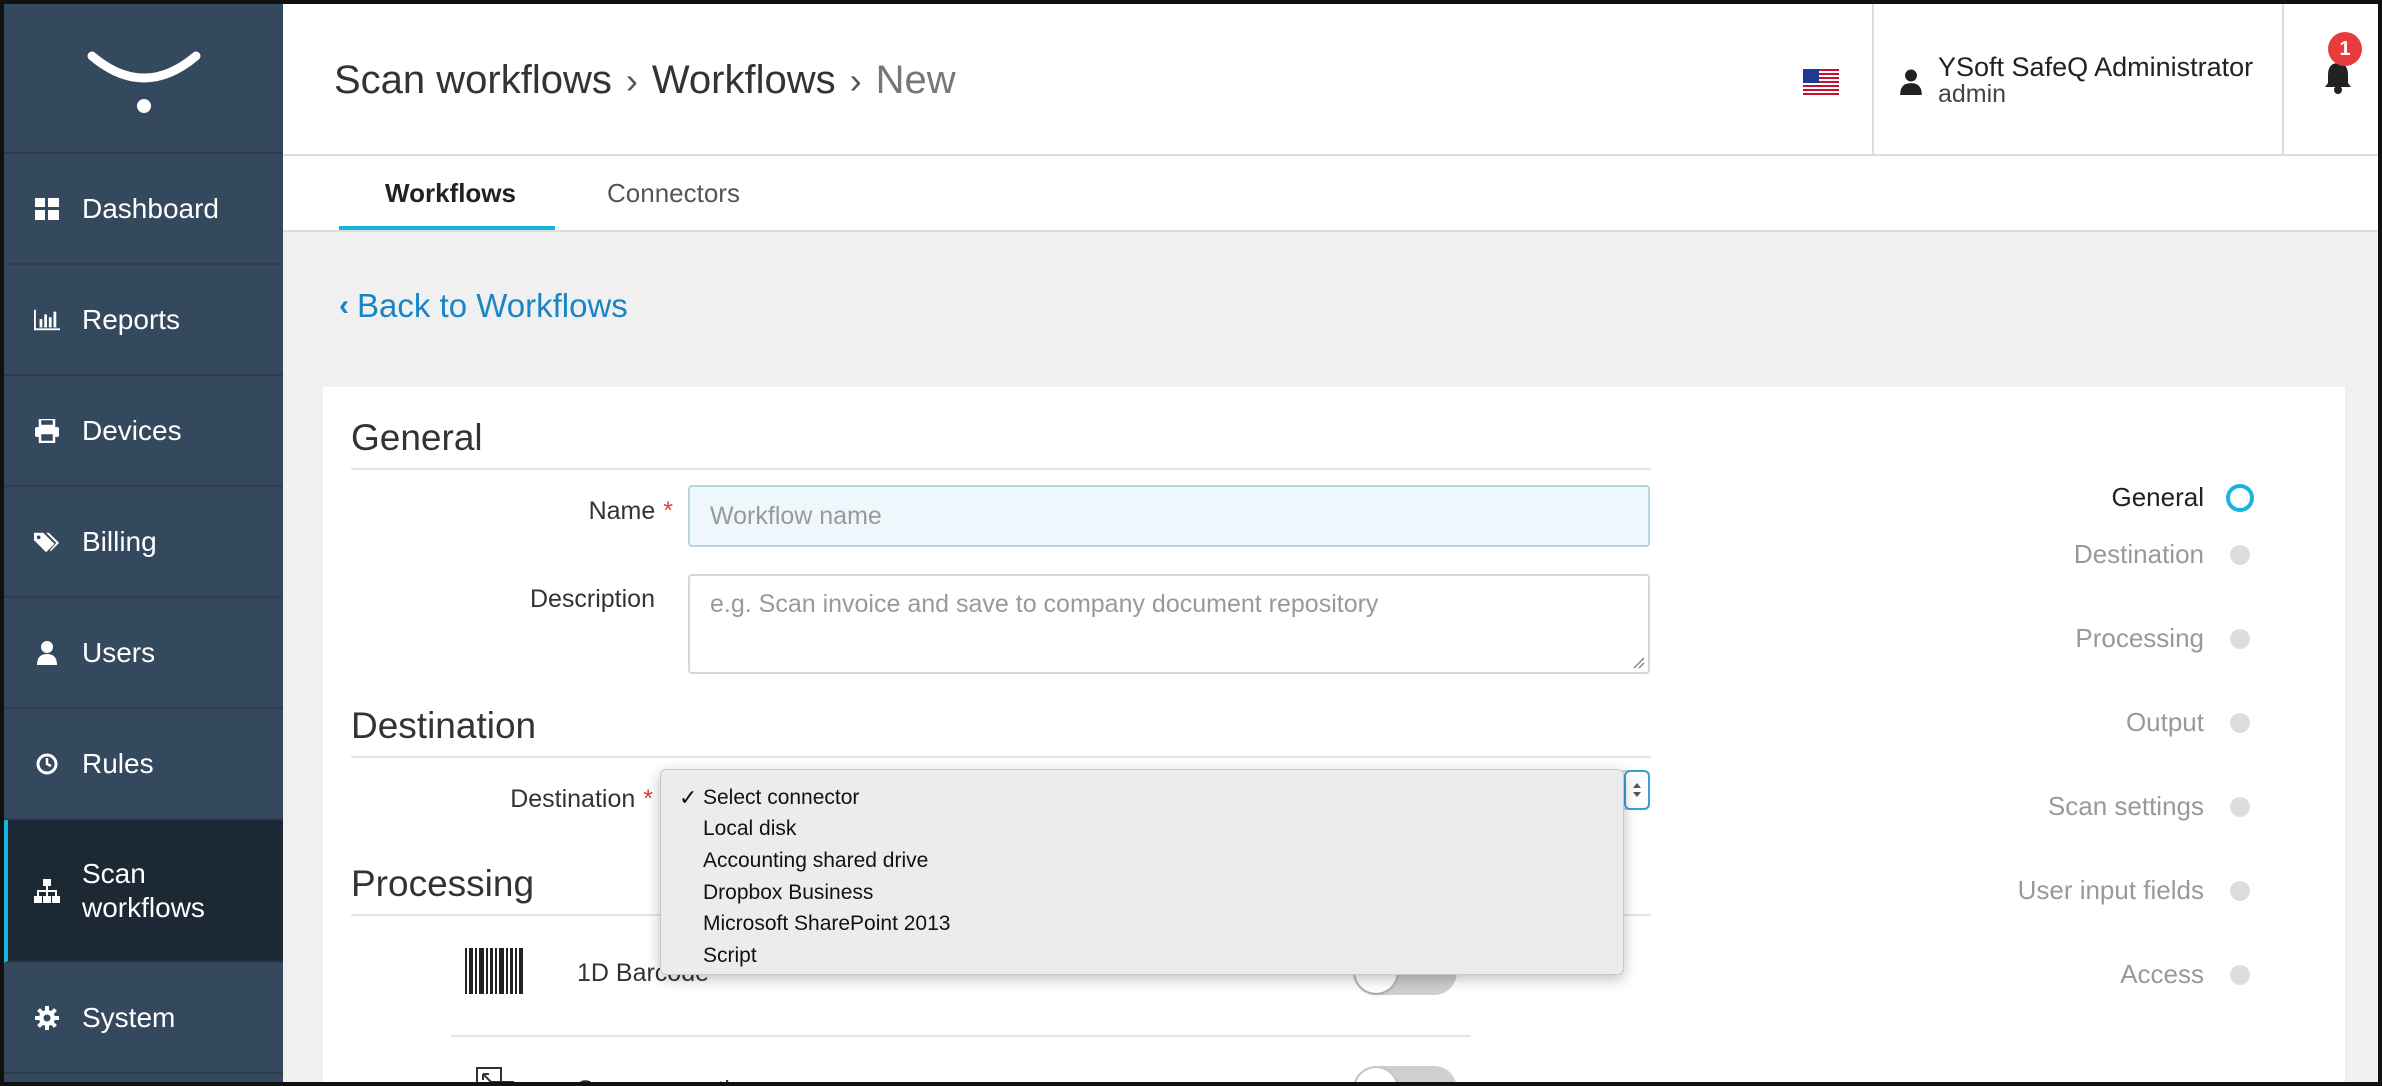  Describe the element at coordinates (444, 725) in the screenshot. I see `destination-section-title: Destination` at that location.